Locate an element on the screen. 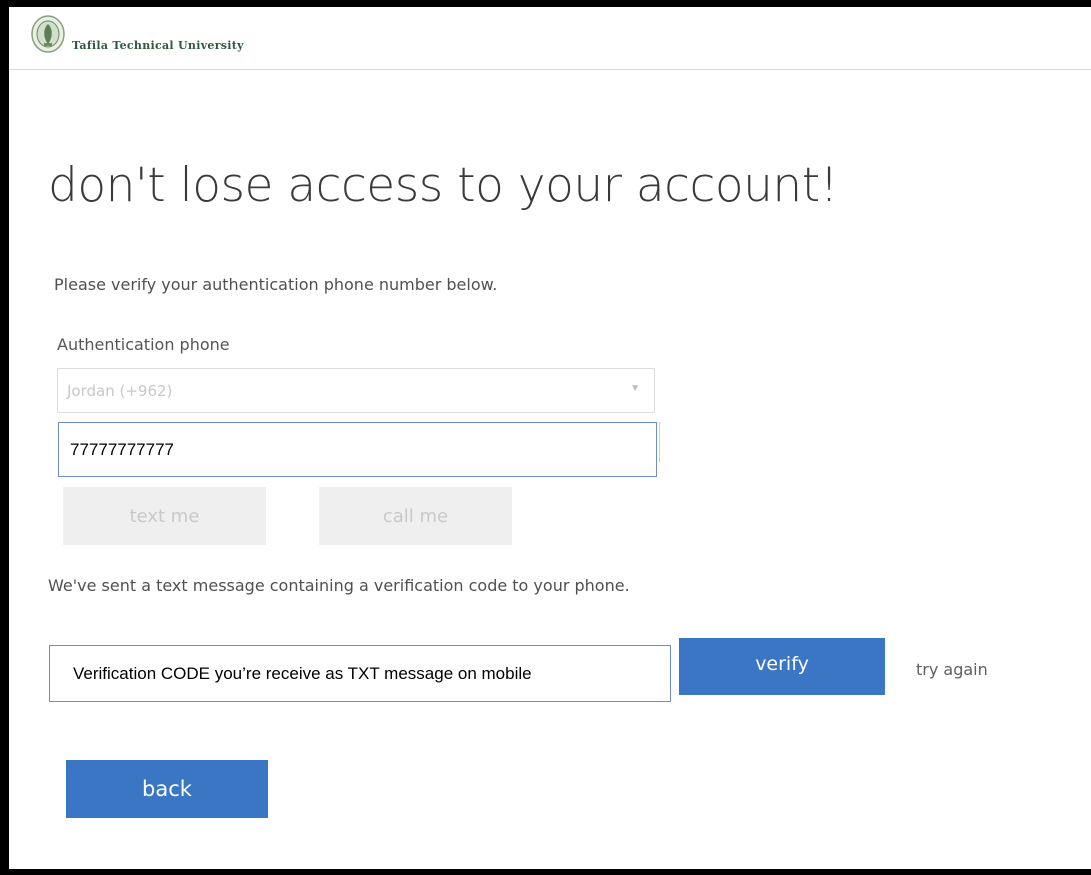  page-title: don't lose access to your account! is located at coordinates (443, 185).